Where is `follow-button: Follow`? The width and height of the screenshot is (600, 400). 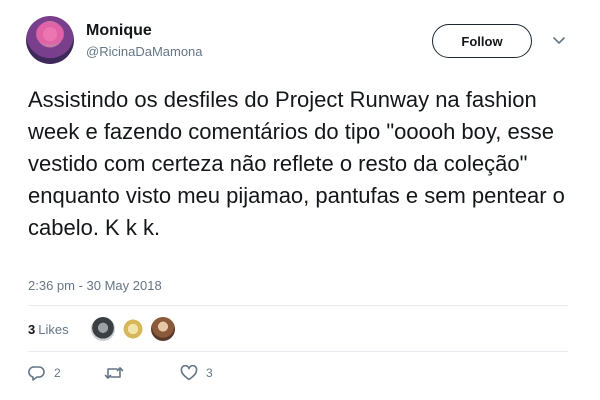 follow-button: Follow is located at coordinates (482, 41).